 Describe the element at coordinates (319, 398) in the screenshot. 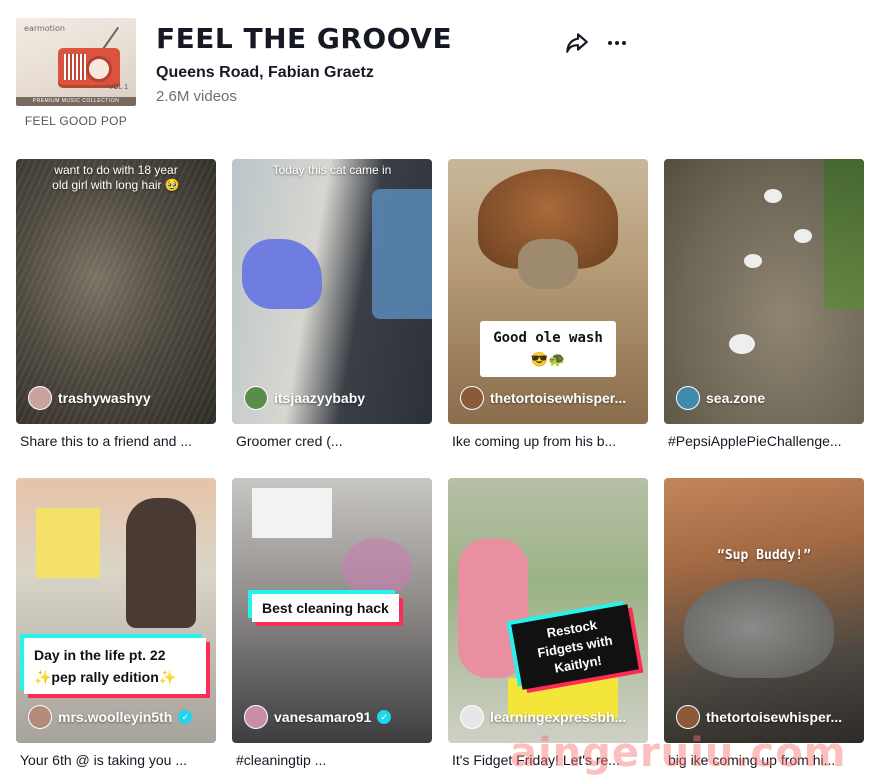

I see `username: itsjaazyybaby` at that location.